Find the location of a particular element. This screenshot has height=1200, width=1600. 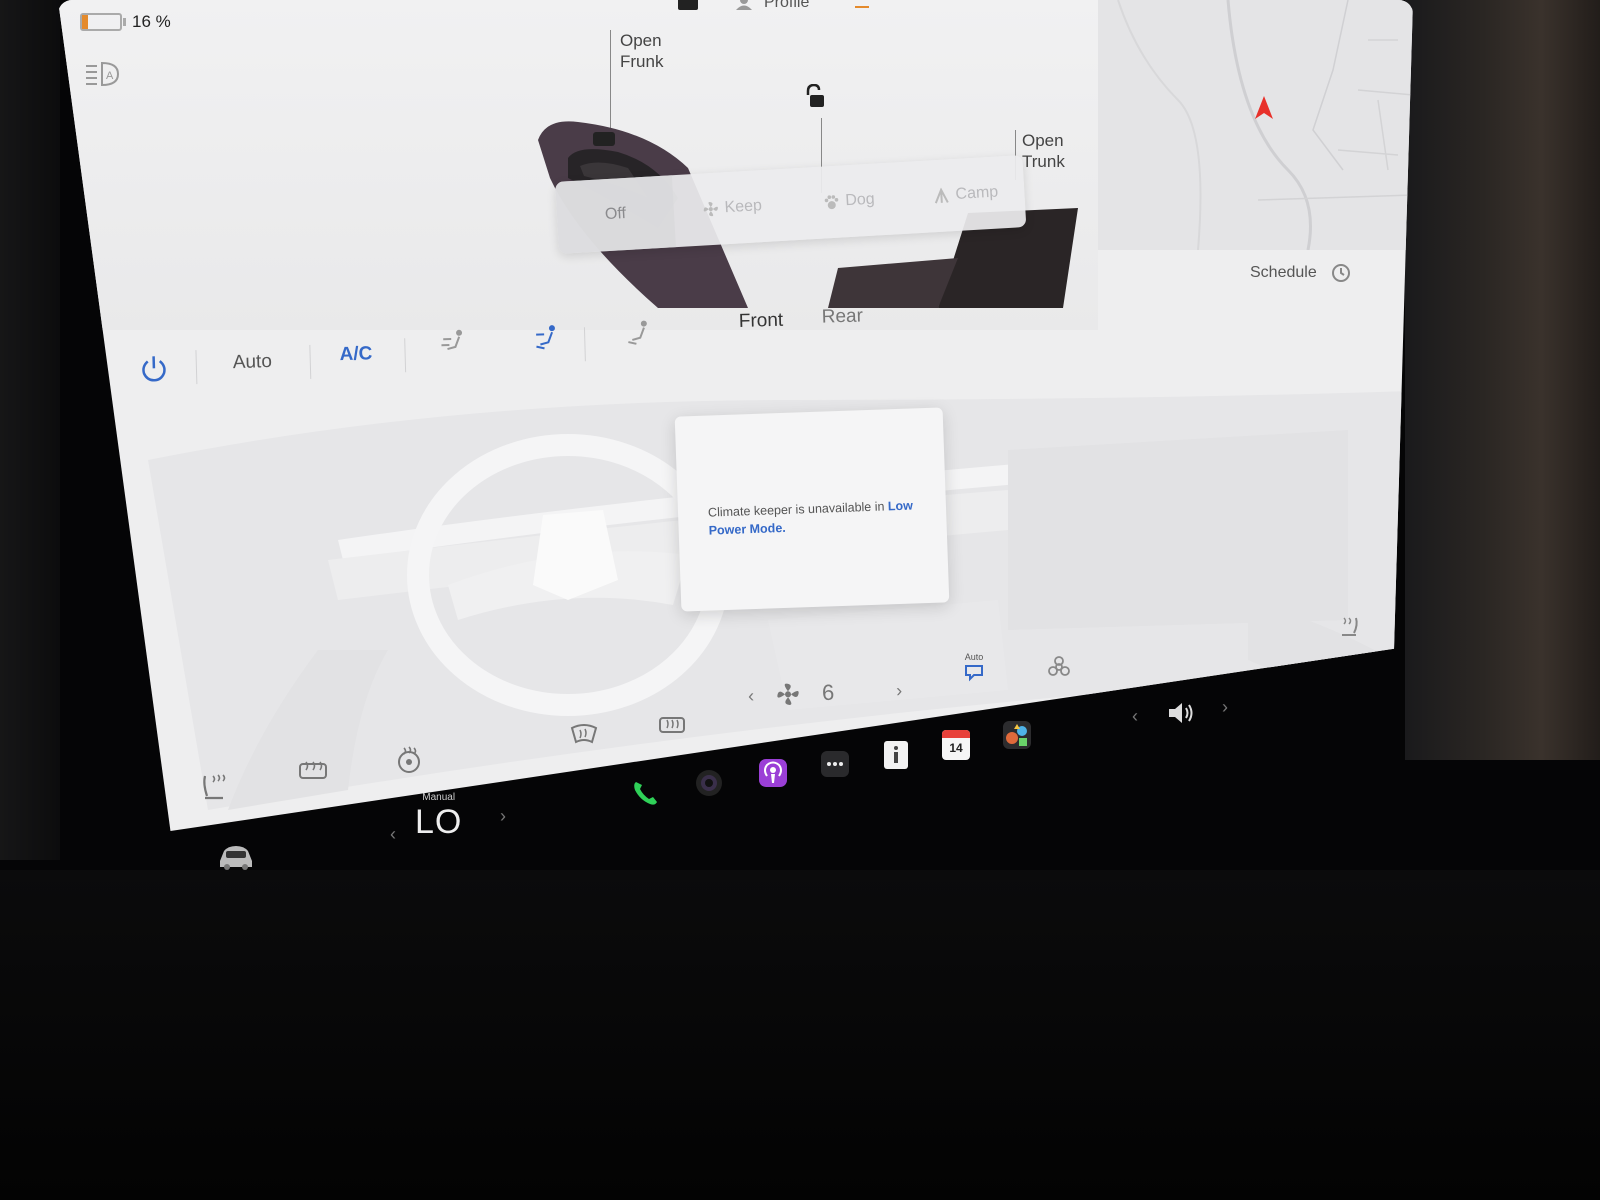

steering-wheel-heater-icon is located at coordinates (409, 760).